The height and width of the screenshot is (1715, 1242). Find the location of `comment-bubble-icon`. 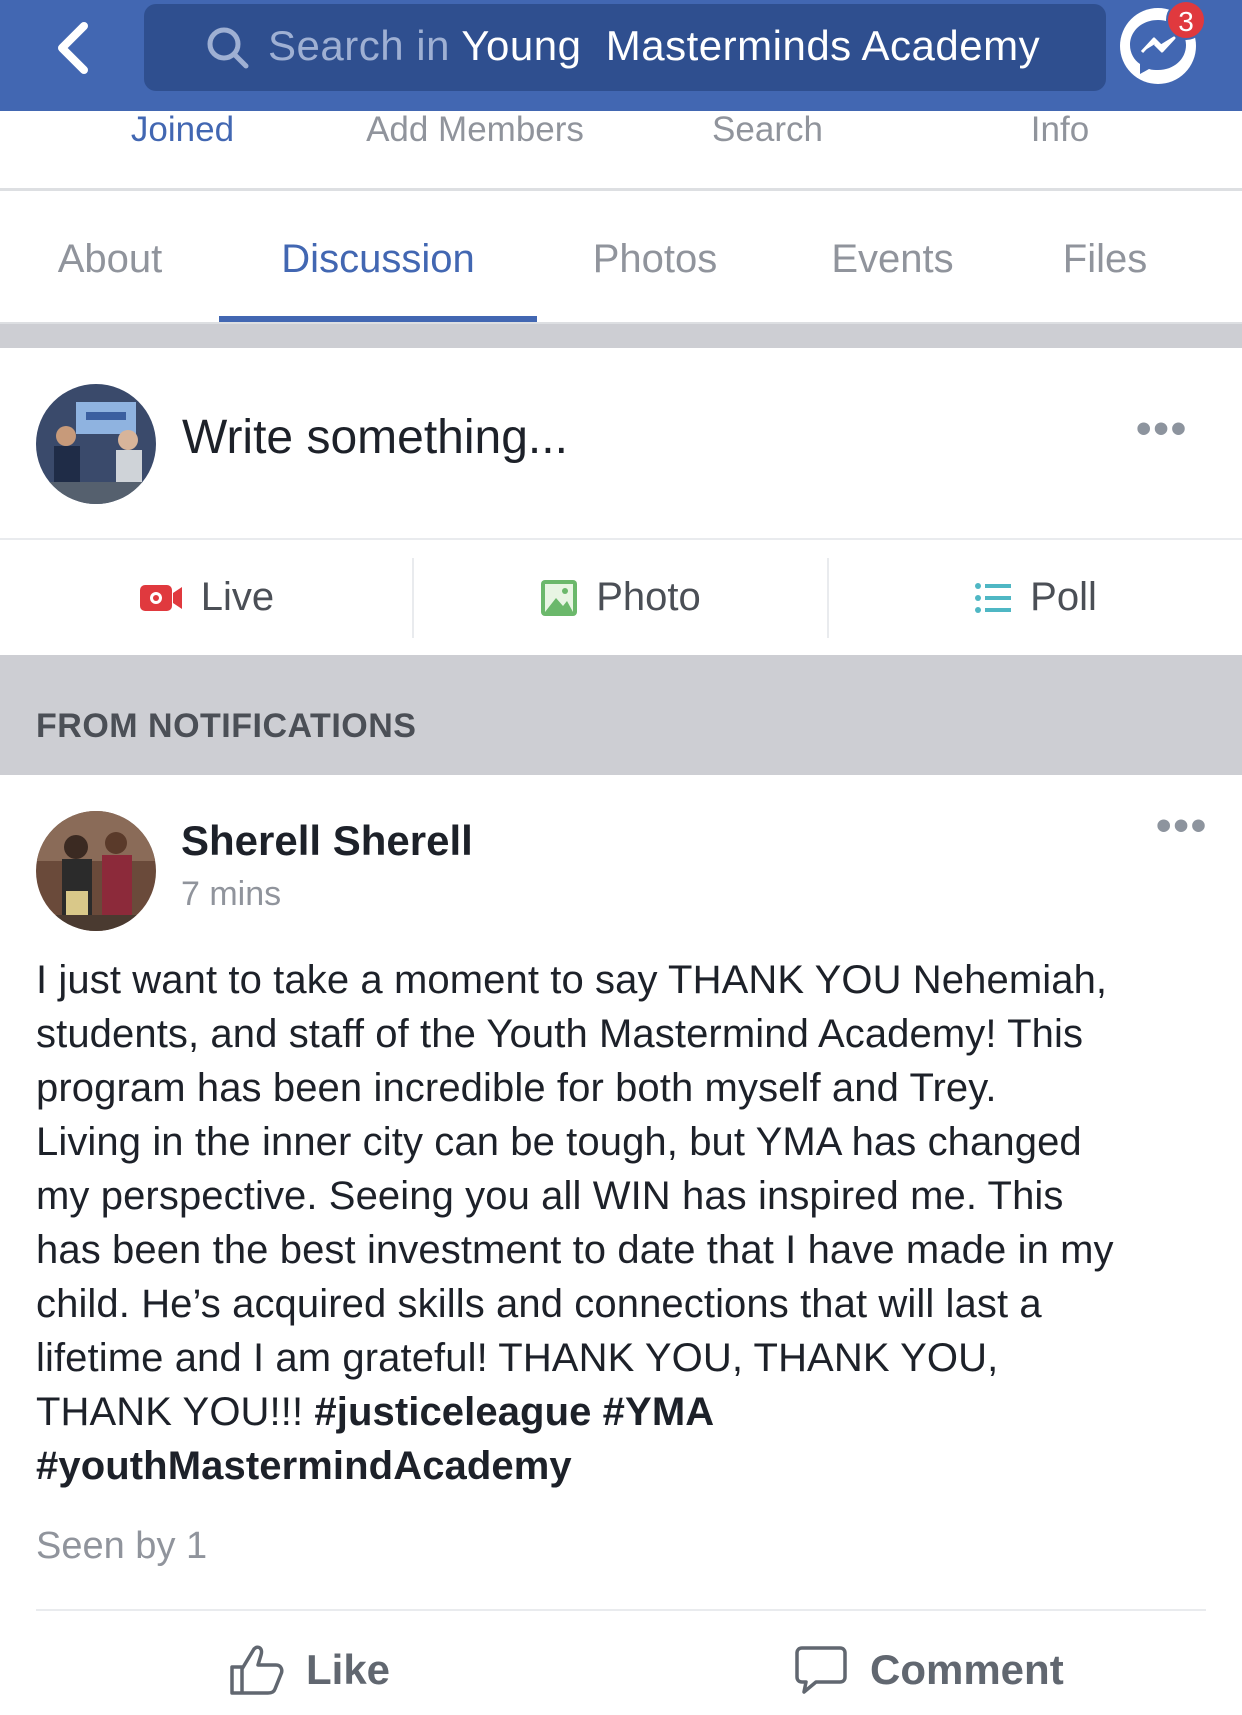

comment-bubble-icon is located at coordinates (821, 1670).